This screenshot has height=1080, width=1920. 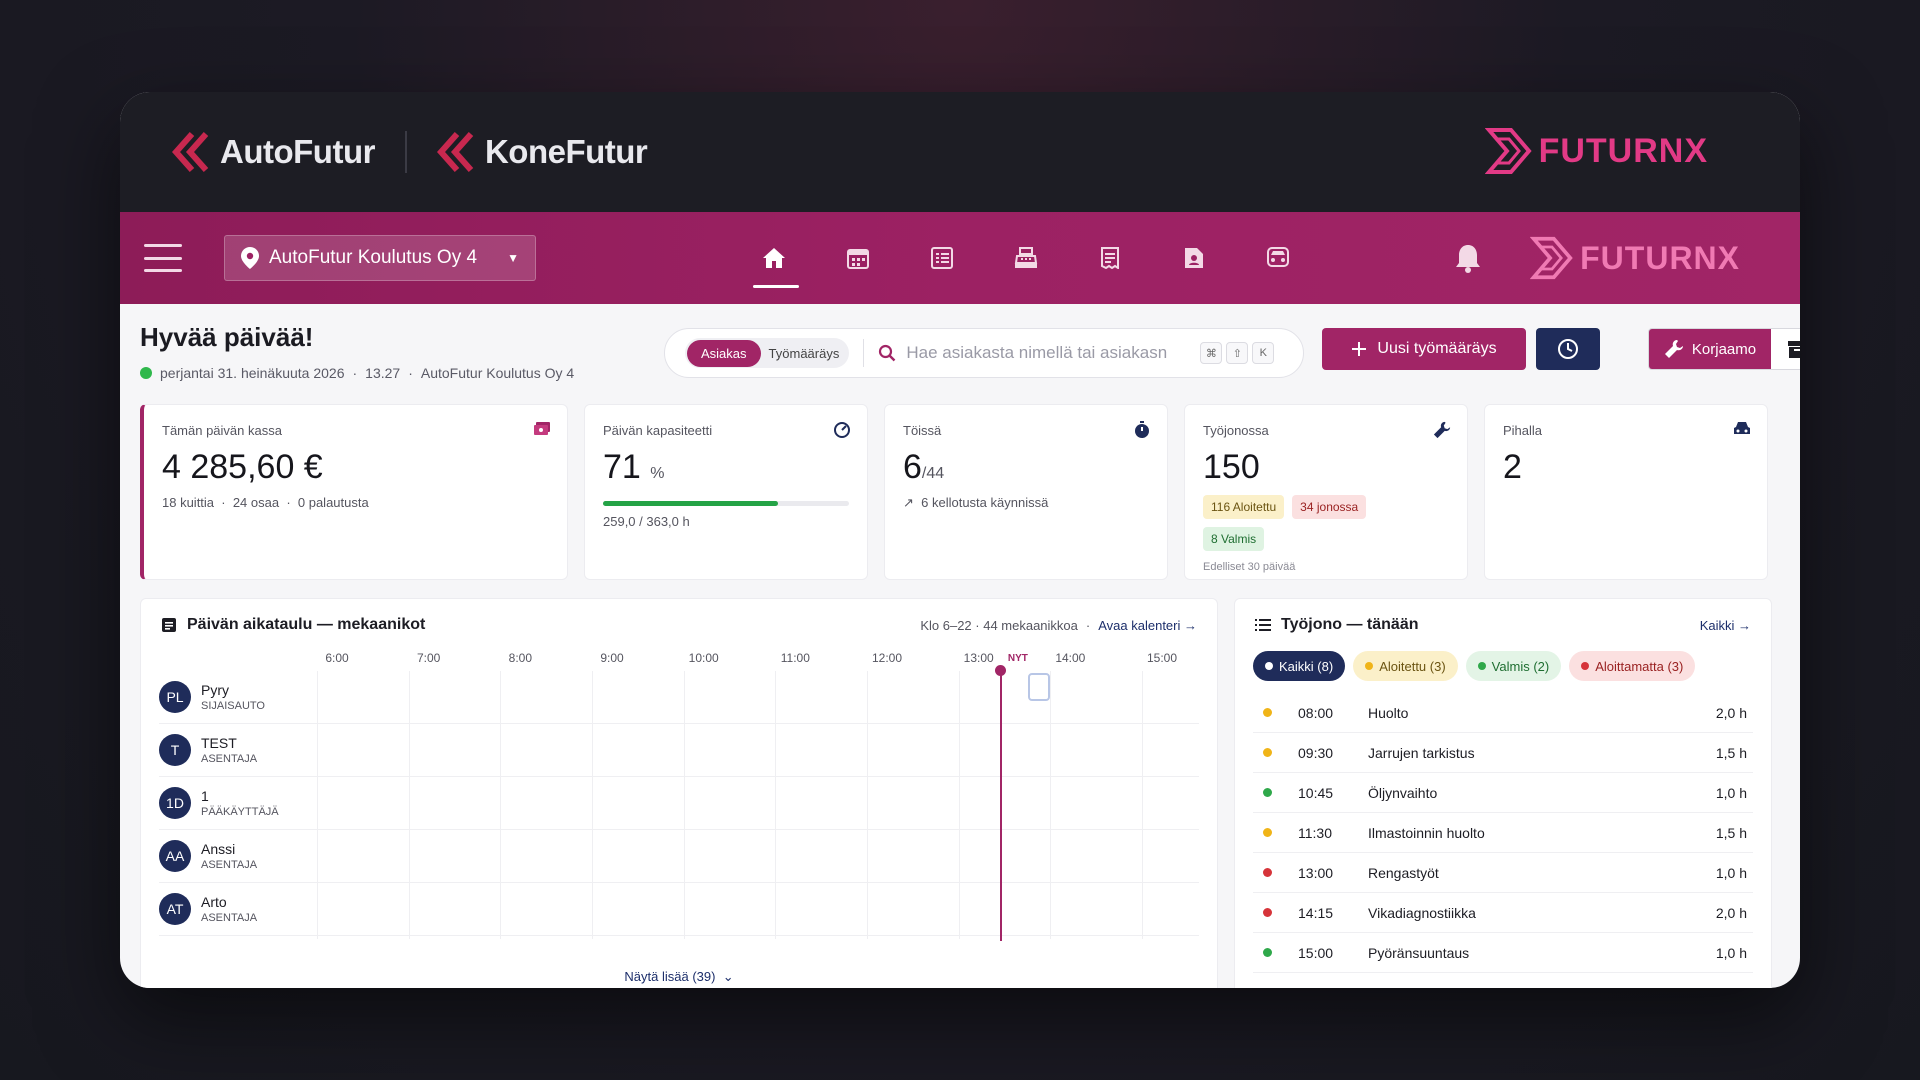 I want to click on receipt-icon, so click(x=1110, y=258).